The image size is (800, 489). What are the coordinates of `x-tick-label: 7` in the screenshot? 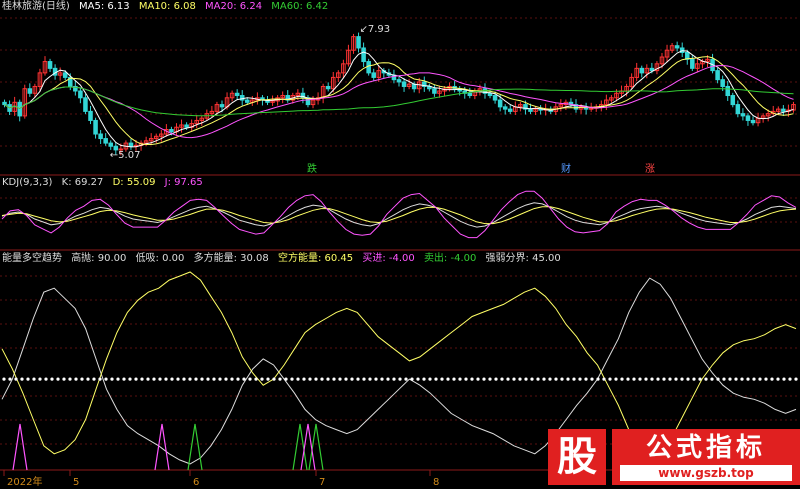 It's located at (322, 482).